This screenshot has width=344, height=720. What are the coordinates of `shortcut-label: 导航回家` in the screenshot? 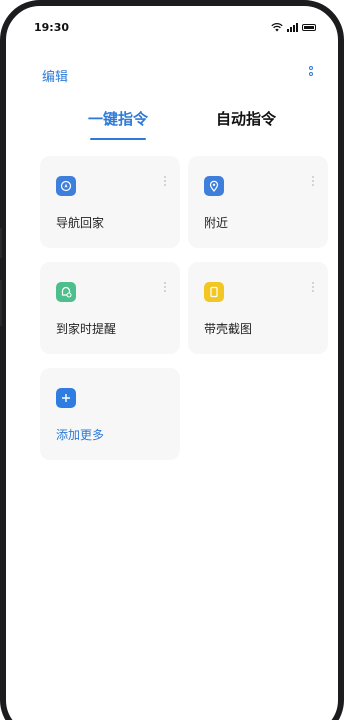 It's located at (80, 223).